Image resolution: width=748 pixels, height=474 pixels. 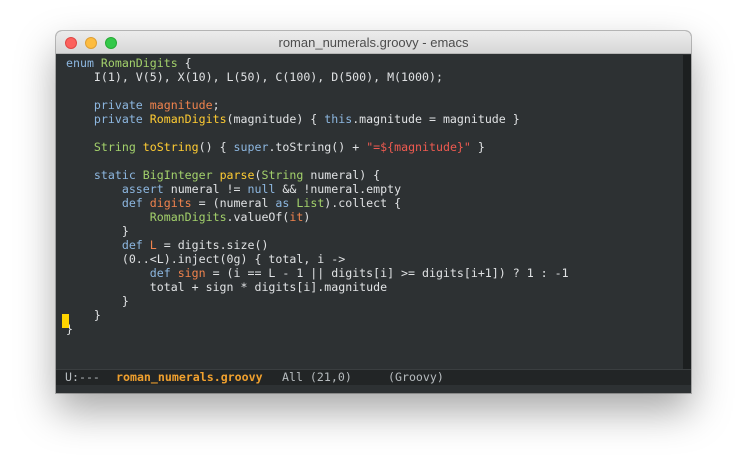 I want to click on code-token: ;, so click(x=216, y=105).